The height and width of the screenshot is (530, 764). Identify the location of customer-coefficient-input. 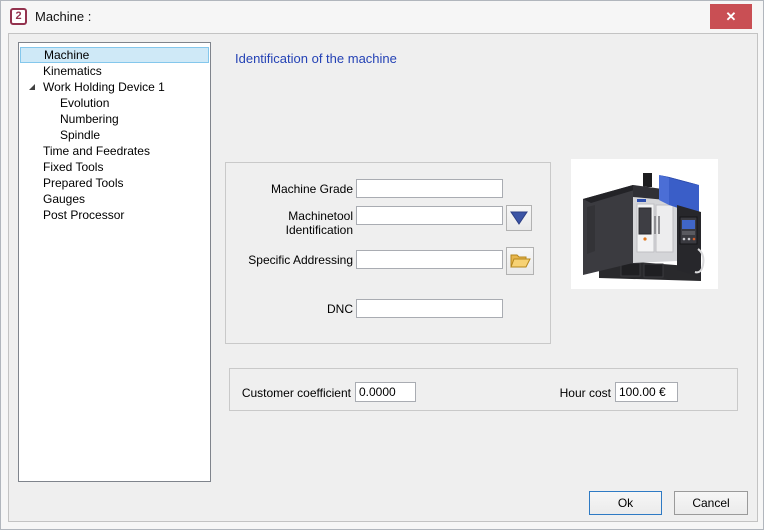
(385, 392).